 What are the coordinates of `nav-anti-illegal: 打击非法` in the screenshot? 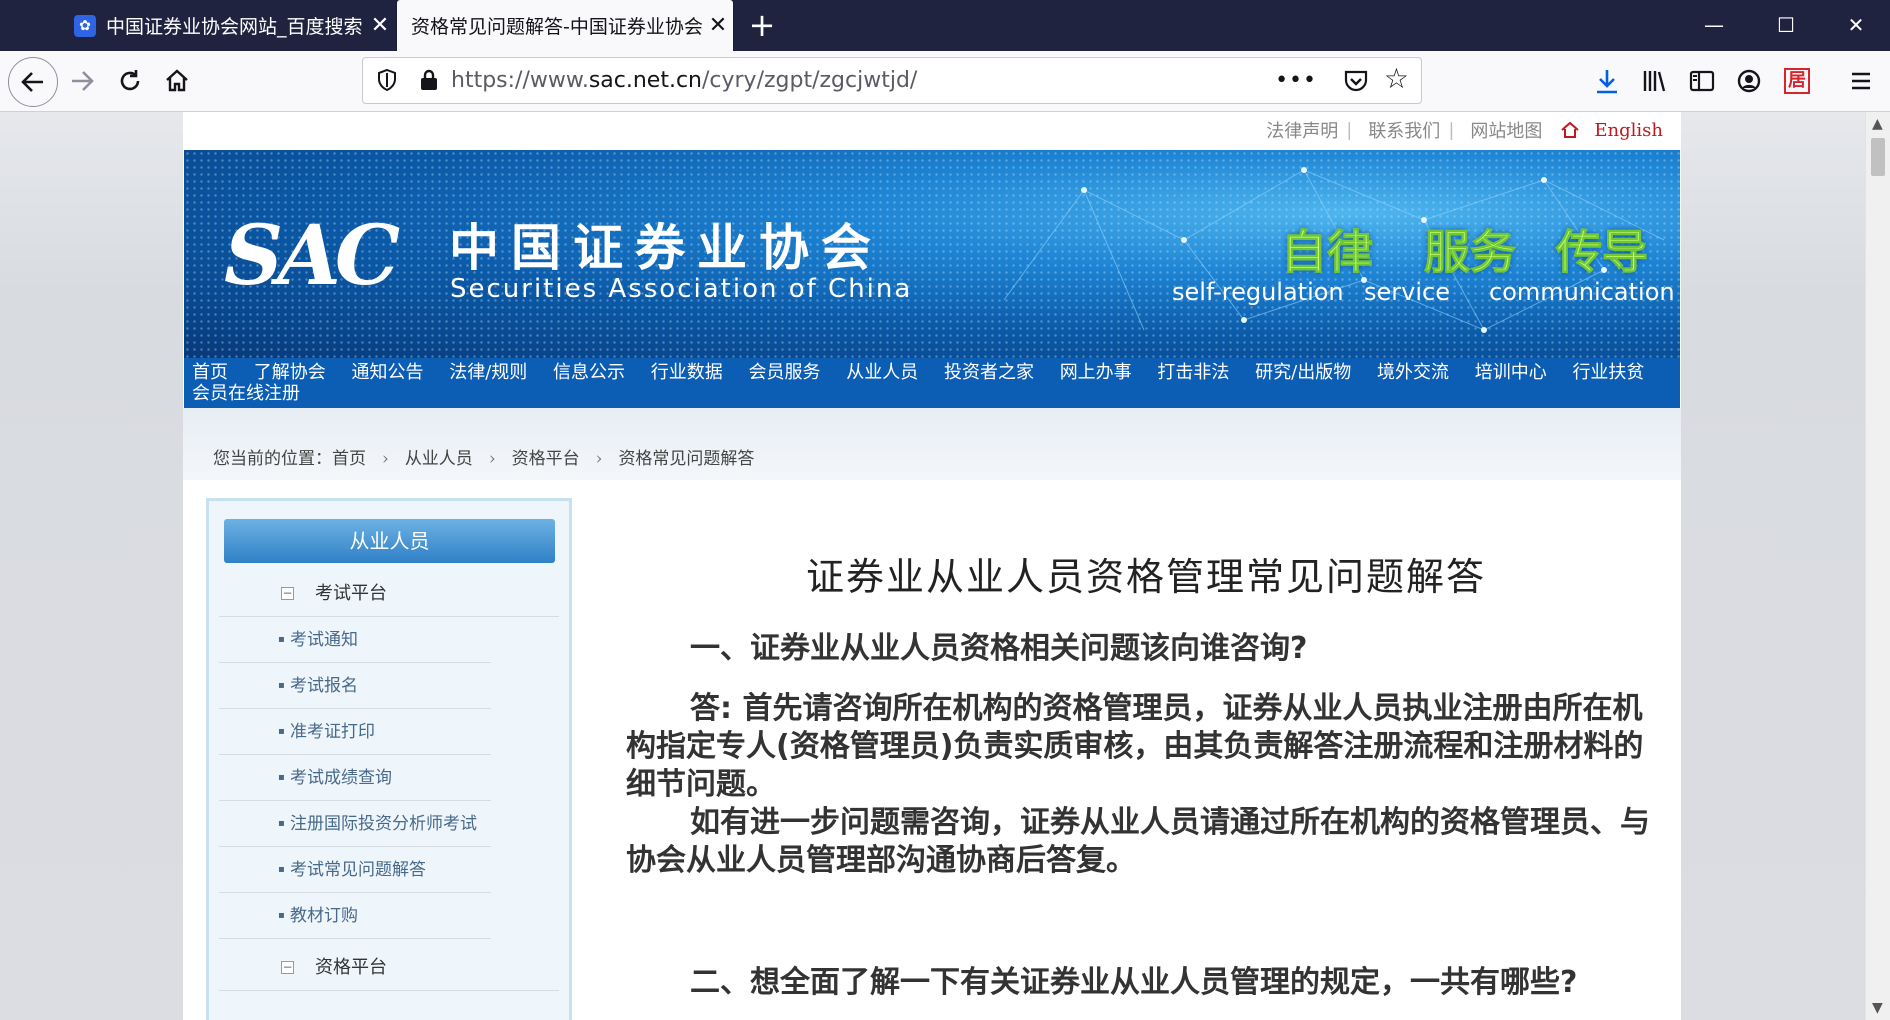 It's located at (1193, 372).